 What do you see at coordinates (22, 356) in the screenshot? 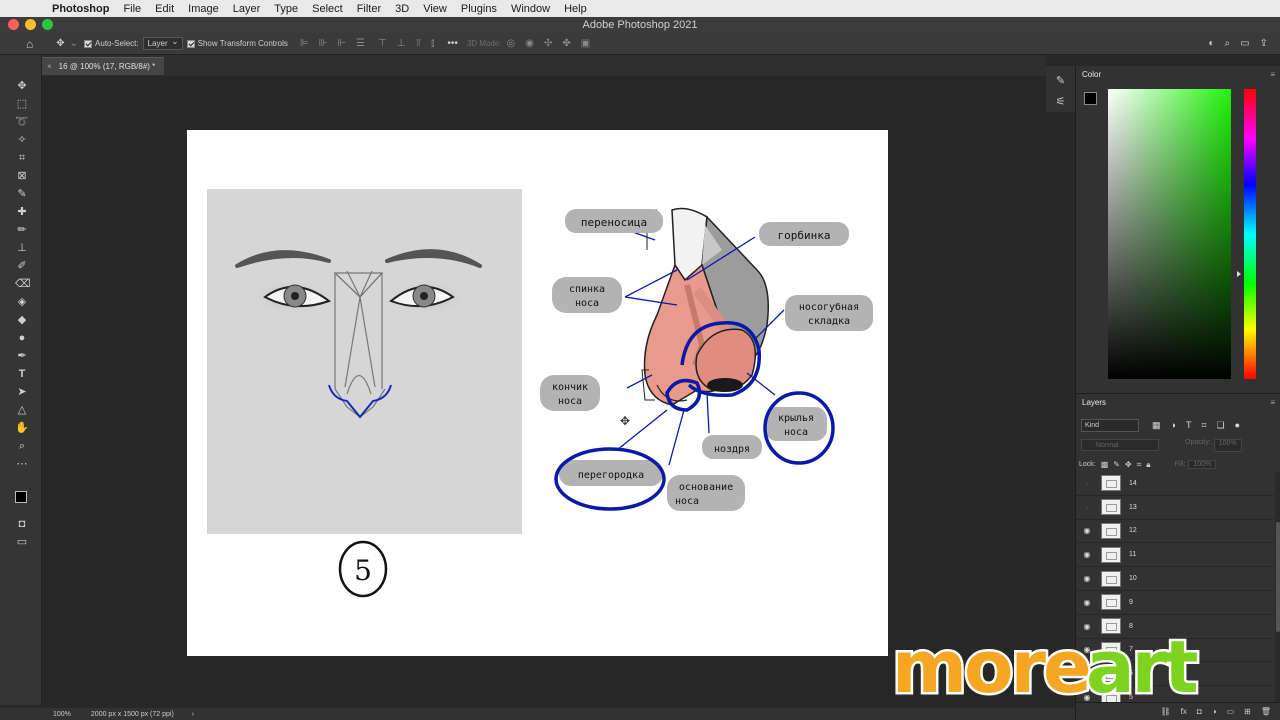
I see `pen-tool-icon: ✒` at bounding box center [22, 356].